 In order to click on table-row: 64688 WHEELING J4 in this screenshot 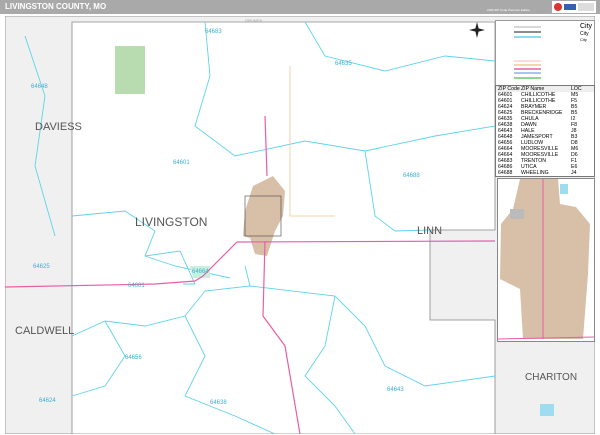, I will do `click(545, 173)`.